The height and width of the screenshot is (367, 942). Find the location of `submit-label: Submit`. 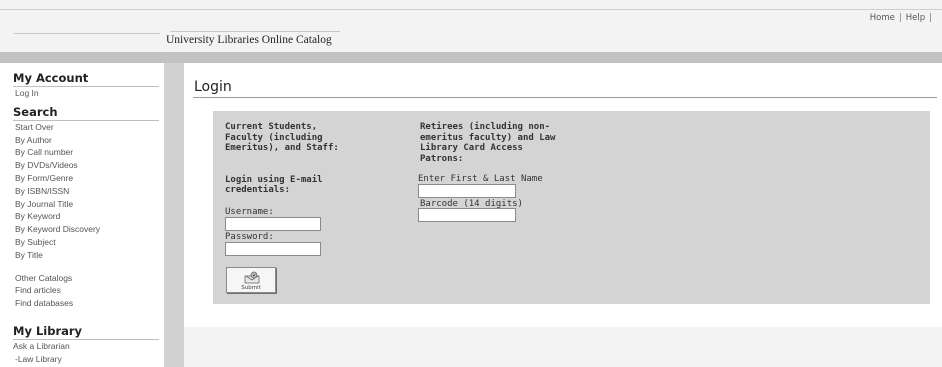

submit-label: Submit is located at coordinates (251, 288).